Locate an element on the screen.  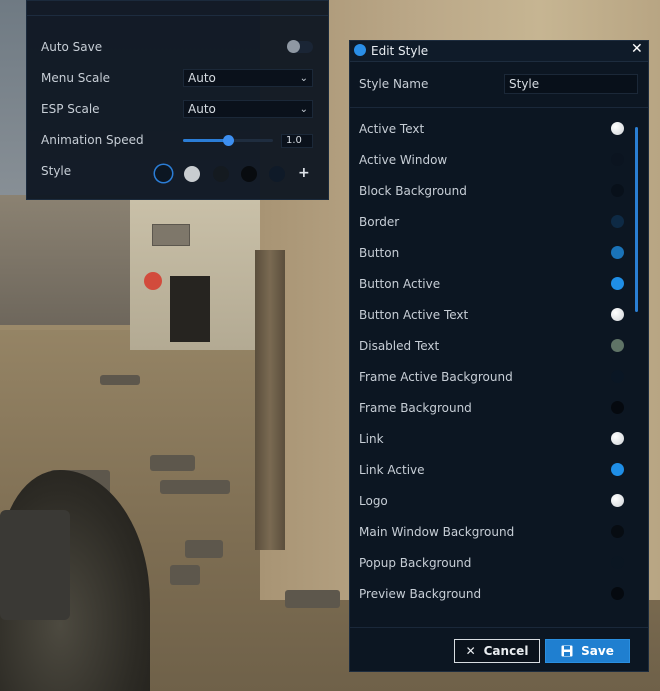
wall-sign is located at coordinates (153, 281).